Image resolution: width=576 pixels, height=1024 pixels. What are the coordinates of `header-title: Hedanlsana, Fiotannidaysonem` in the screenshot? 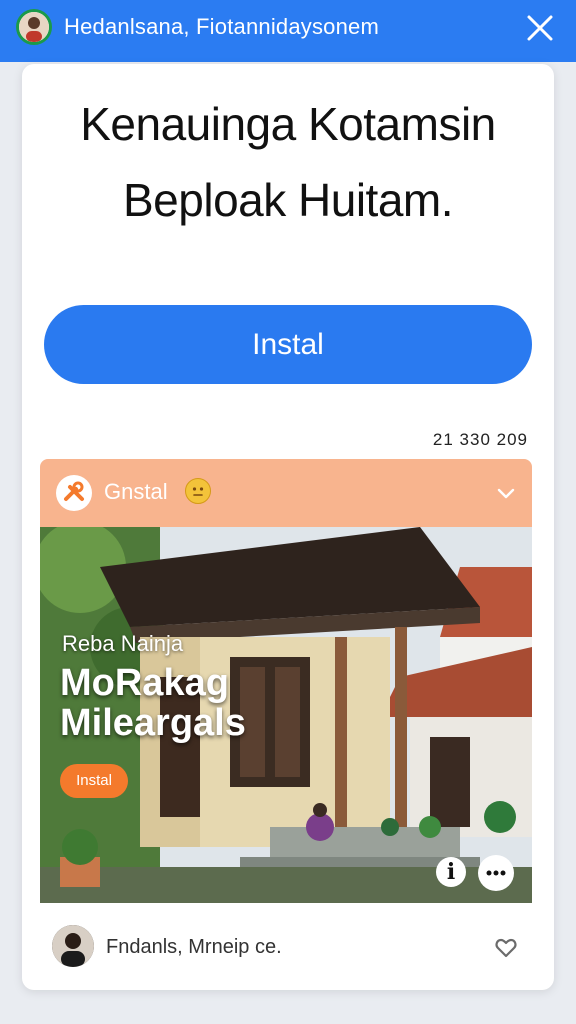 It's located at (222, 26).